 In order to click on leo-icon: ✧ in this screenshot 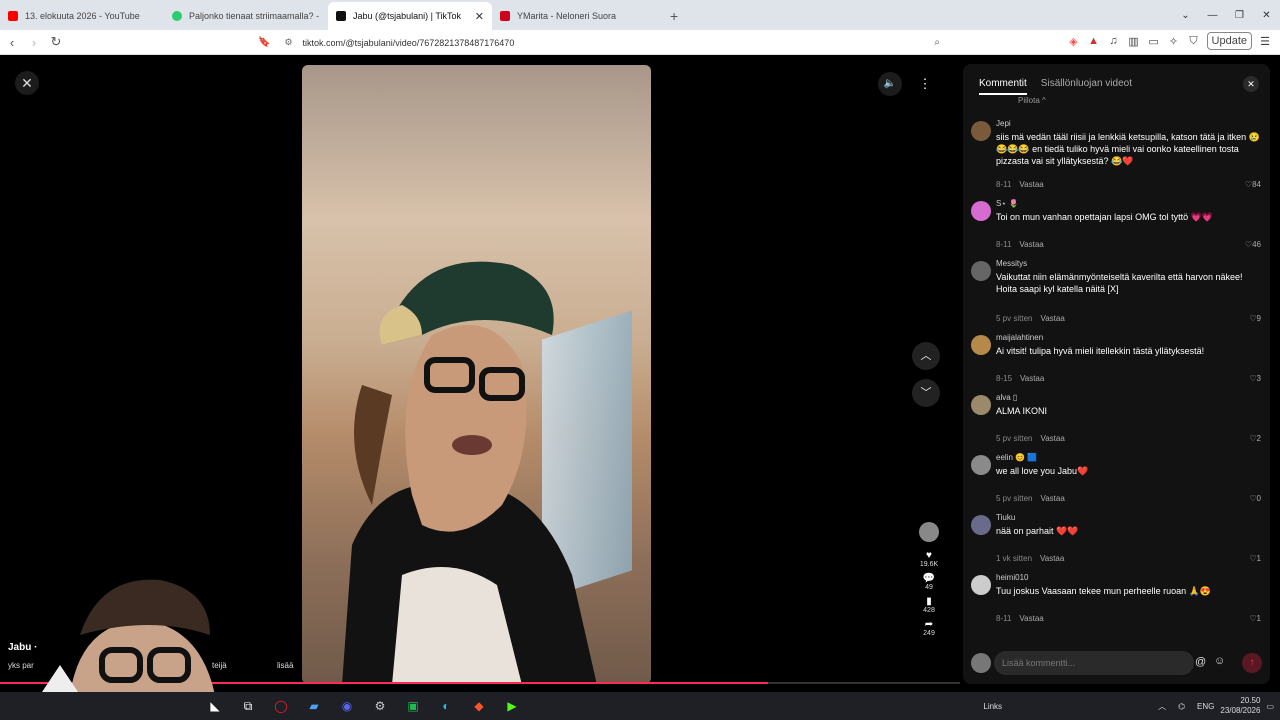, I will do `click(1174, 41)`.